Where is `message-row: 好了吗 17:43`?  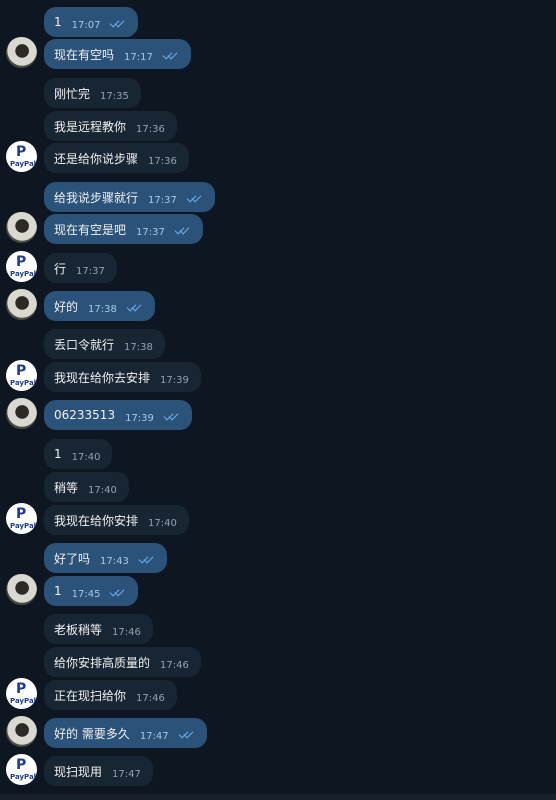 message-row: 好了吗 17:43 is located at coordinates (278, 557).